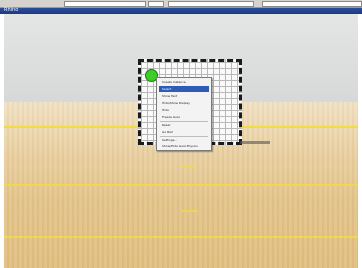 The width and height of the screenshot is (362, 268). I want to click on menu-item-create-instance: Create Instance, so click(184, 82).